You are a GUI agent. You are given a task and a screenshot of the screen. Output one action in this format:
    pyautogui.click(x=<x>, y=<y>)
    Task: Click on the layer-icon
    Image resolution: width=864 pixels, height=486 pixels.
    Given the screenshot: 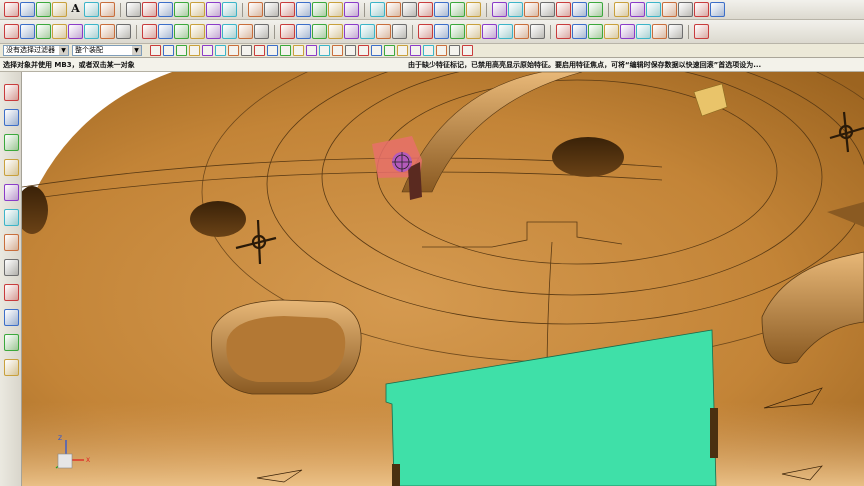 What is the action you would take?
    pyautogui.click(x=229, y=31)
    